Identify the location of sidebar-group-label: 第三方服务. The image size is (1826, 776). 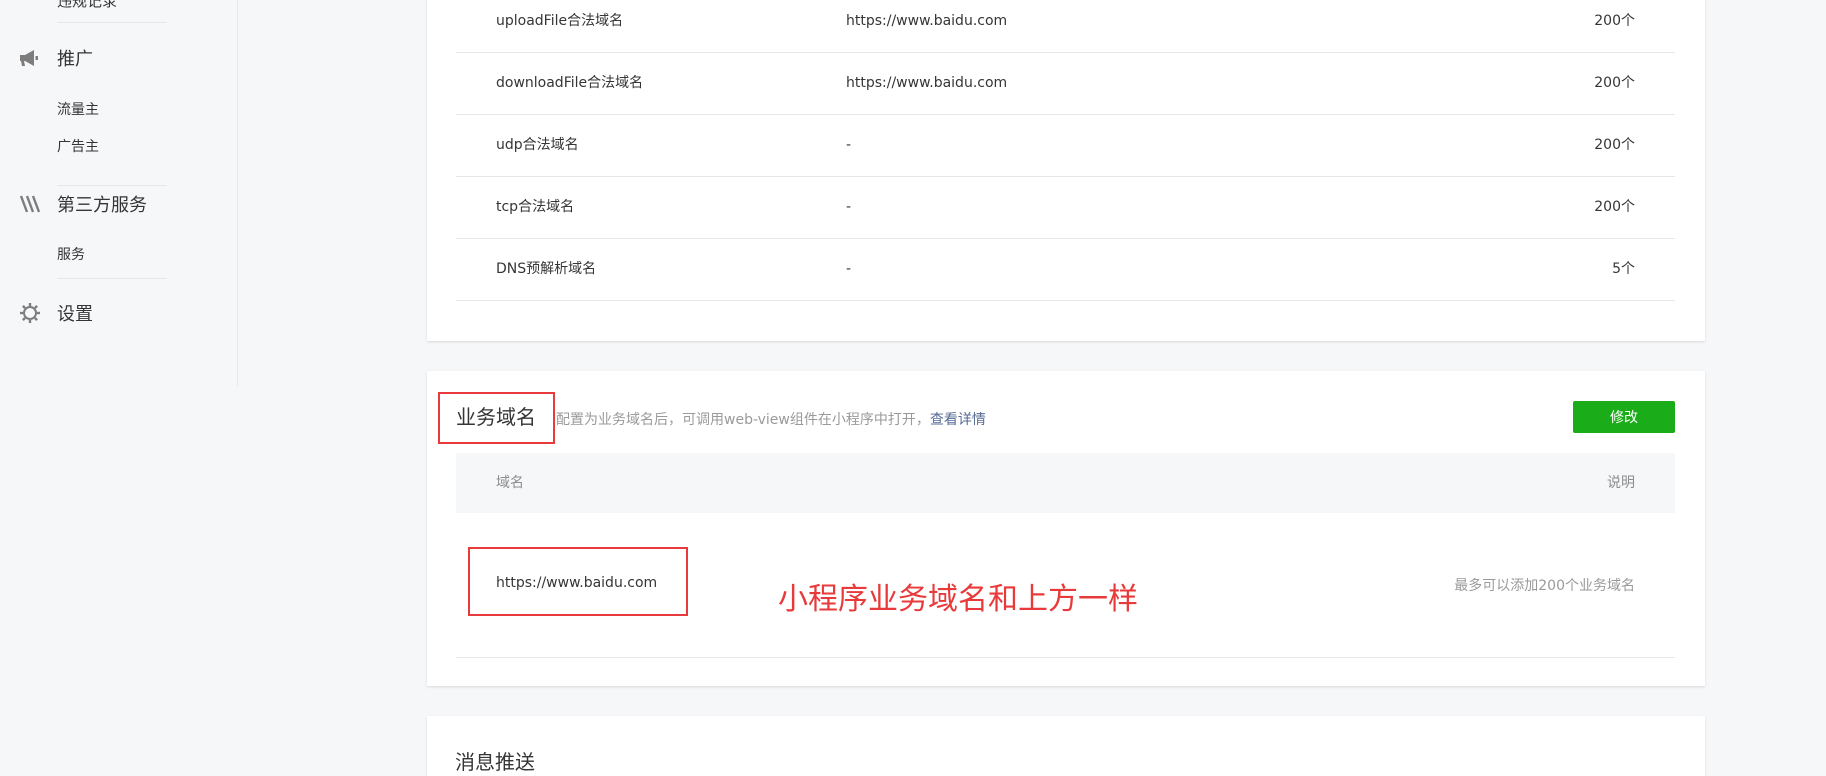
(102, 205).